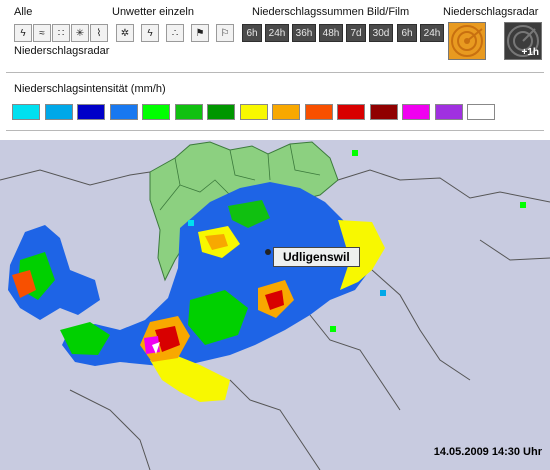 This screenshot has width=550, height=470. I want to click on summe-36h-button: 36h, so click(304, 33).